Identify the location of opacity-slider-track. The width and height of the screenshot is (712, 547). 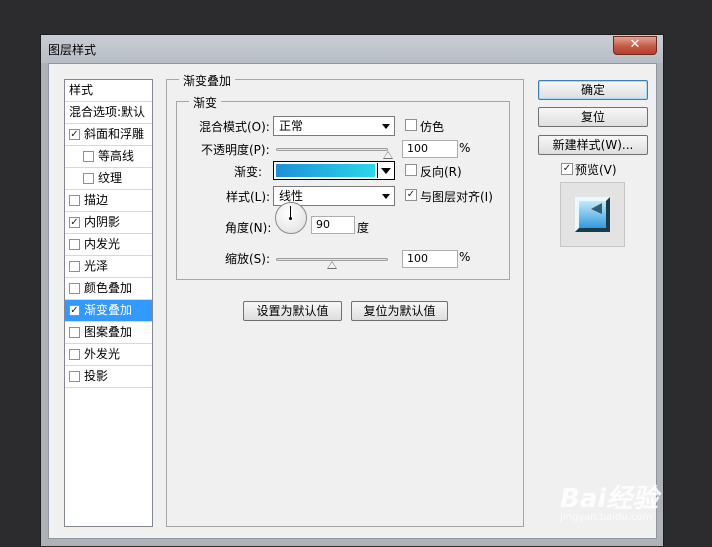
(332, 149).